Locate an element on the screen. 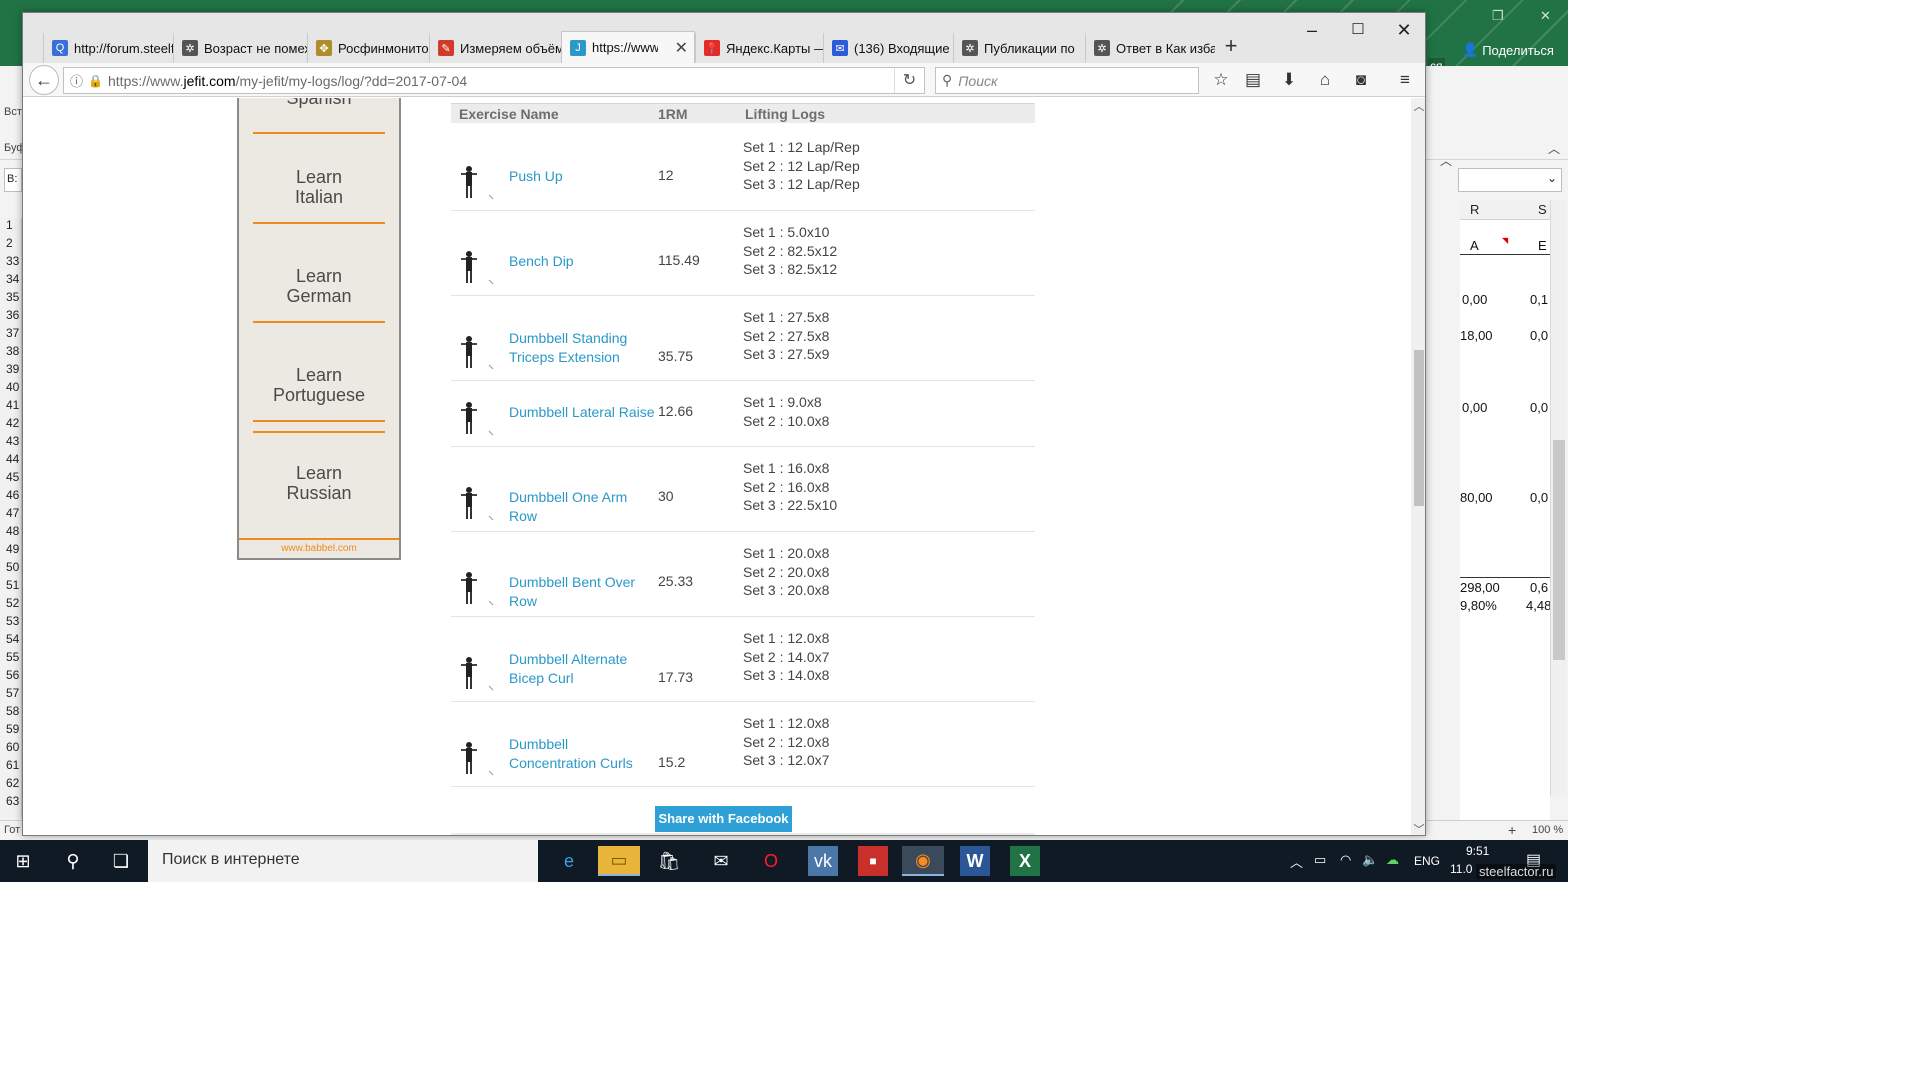  row-header: 55 is located at coordinates (10, 659).